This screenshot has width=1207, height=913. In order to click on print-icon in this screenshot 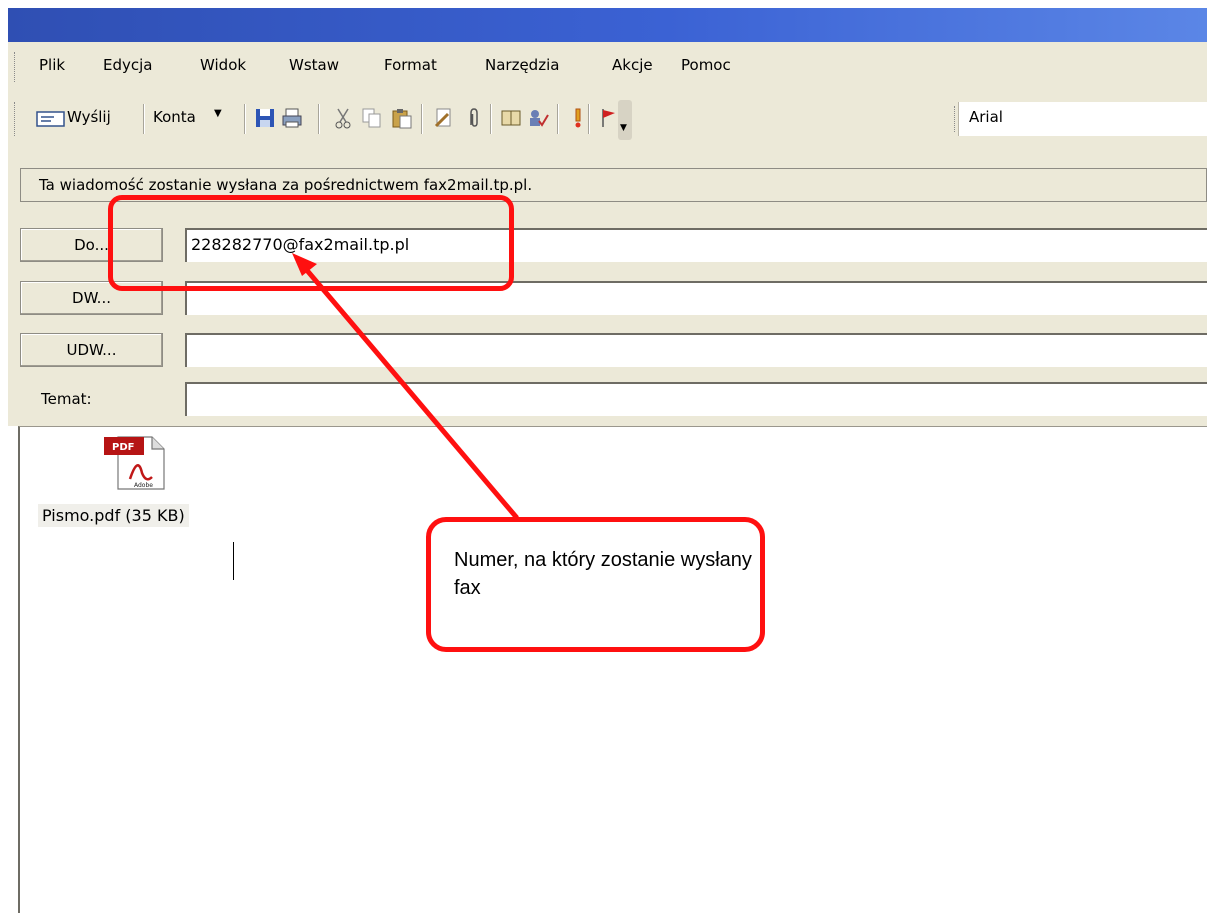, I will do `click(292, 118)`.